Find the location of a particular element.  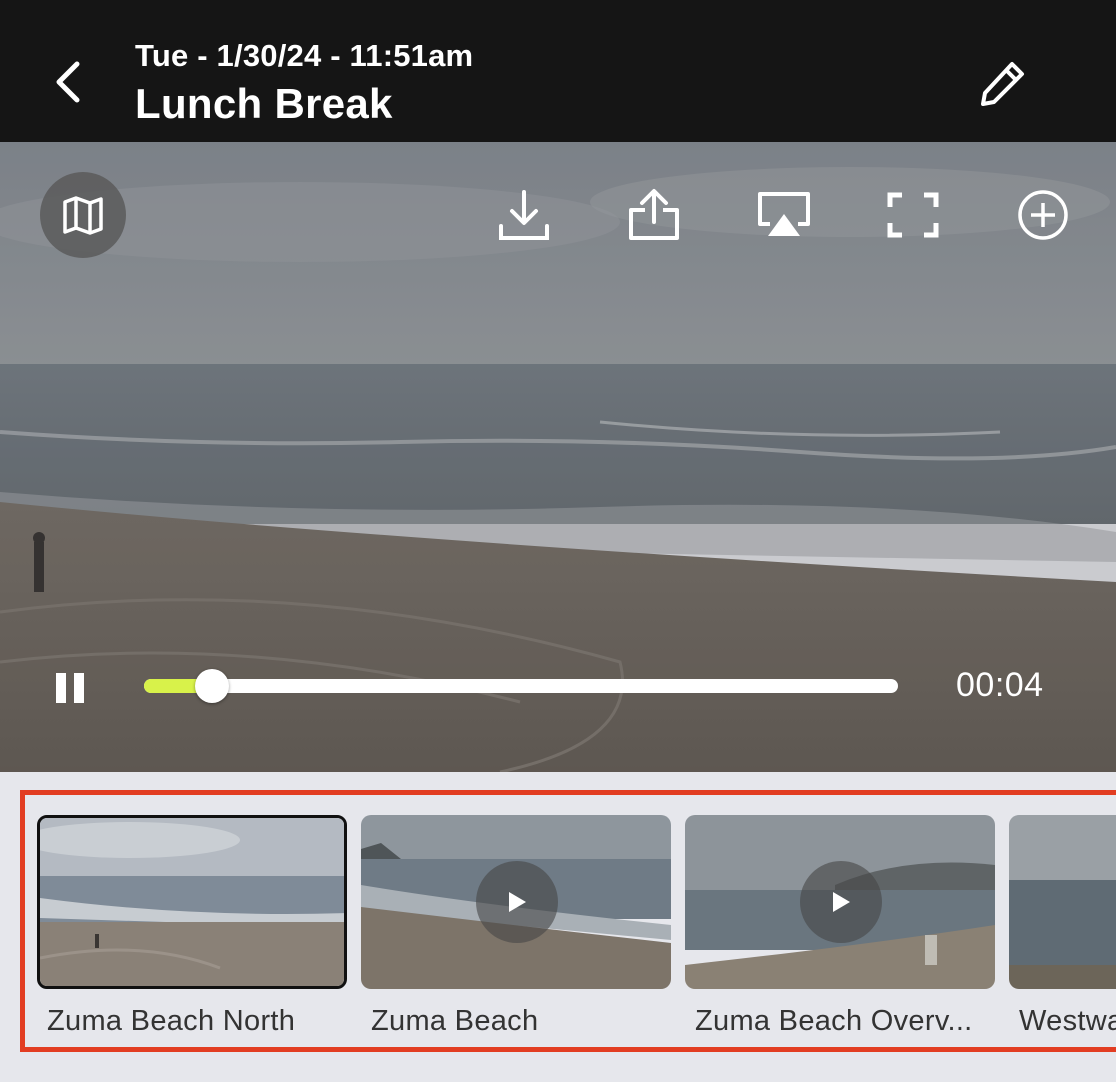

add-button is located at coordinates (1043, 215).